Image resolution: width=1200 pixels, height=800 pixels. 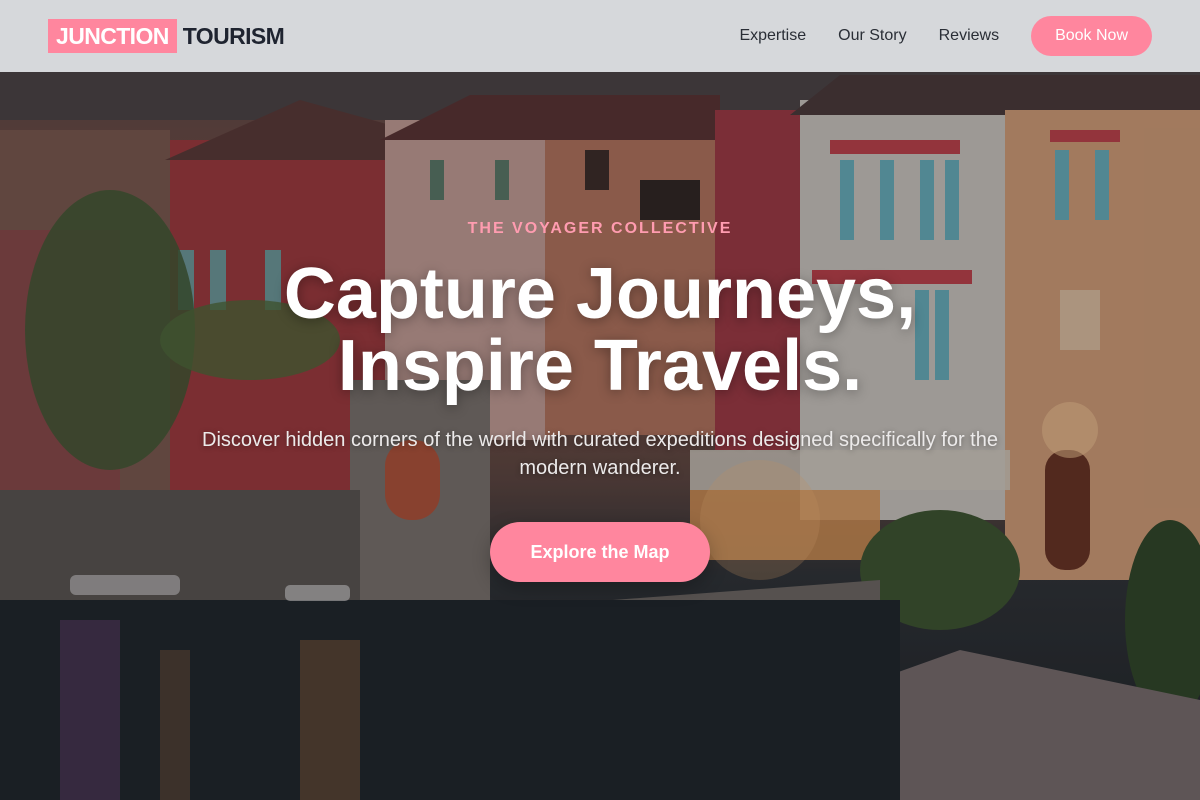 I want to click on brand-logo: JUNCTION TOURISM, so click(x=166, y=36).